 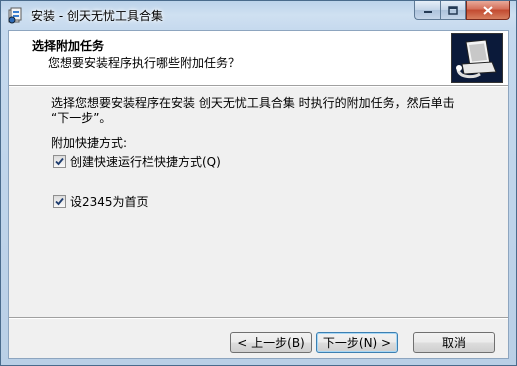 I want to click on cancel-button: 取消, so click(x=454, y=342).